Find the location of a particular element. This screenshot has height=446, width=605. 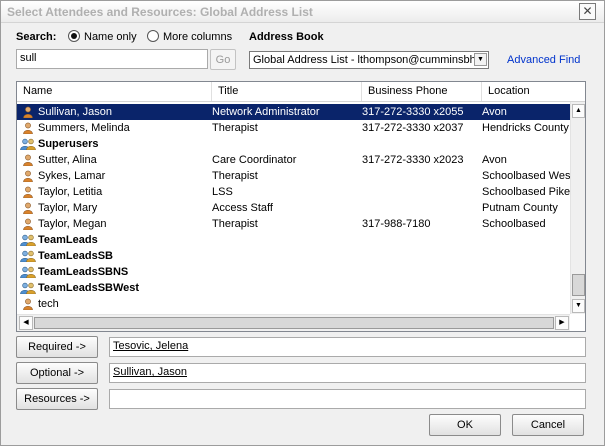

scroll-down-icon: ▼ is located at coordinates (578, 306).